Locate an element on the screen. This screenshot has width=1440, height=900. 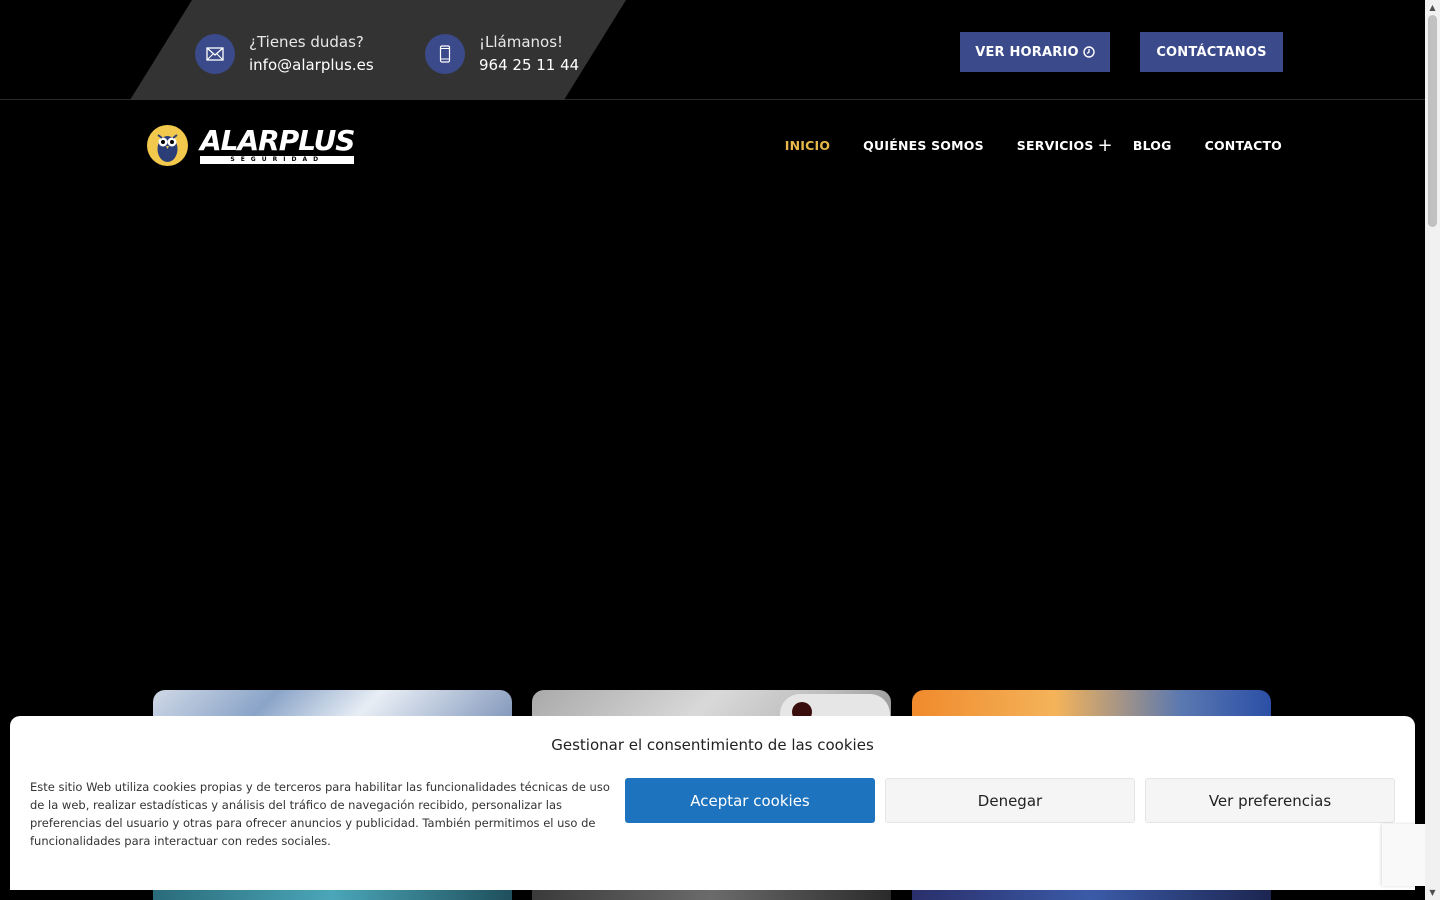
phone-label: ¡Llámanos! is located at coordinates (521, 42).